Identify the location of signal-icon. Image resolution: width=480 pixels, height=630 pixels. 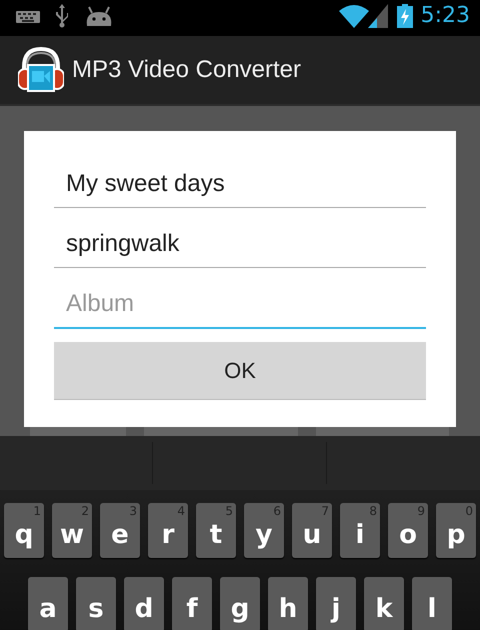
(378, 16).